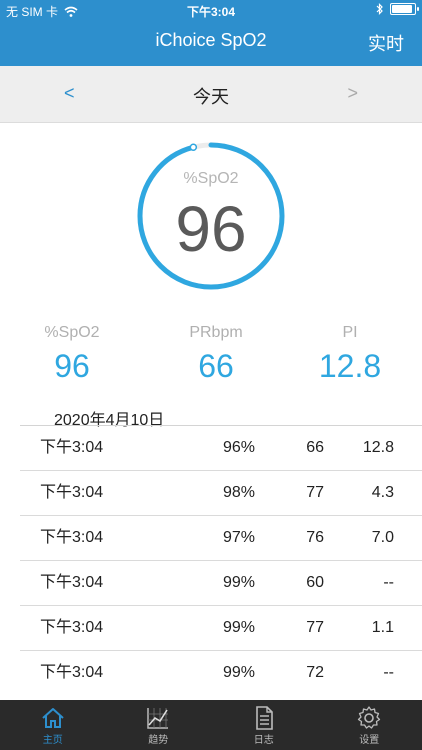 This screenshot has height=750, width=422. I want to click on status-right, so click(397, 9).